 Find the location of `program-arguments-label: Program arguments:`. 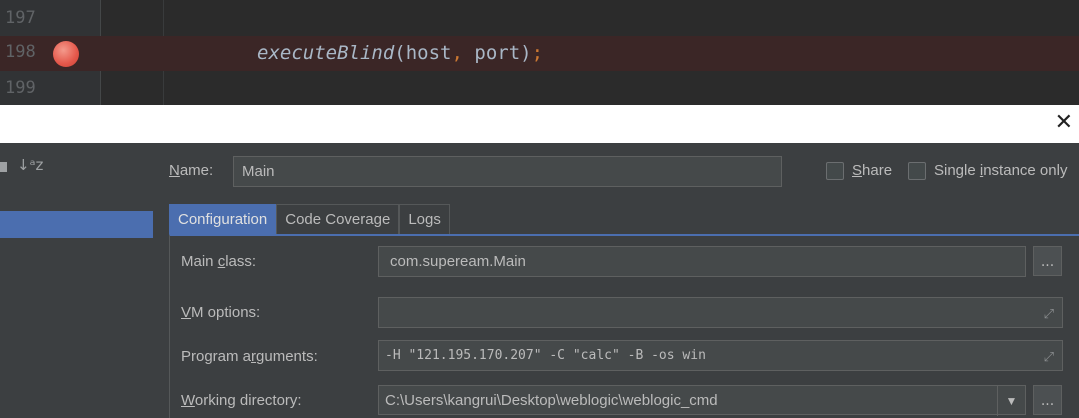

program-arguments-label: Program arguments: is located at coordinates (249, 356).